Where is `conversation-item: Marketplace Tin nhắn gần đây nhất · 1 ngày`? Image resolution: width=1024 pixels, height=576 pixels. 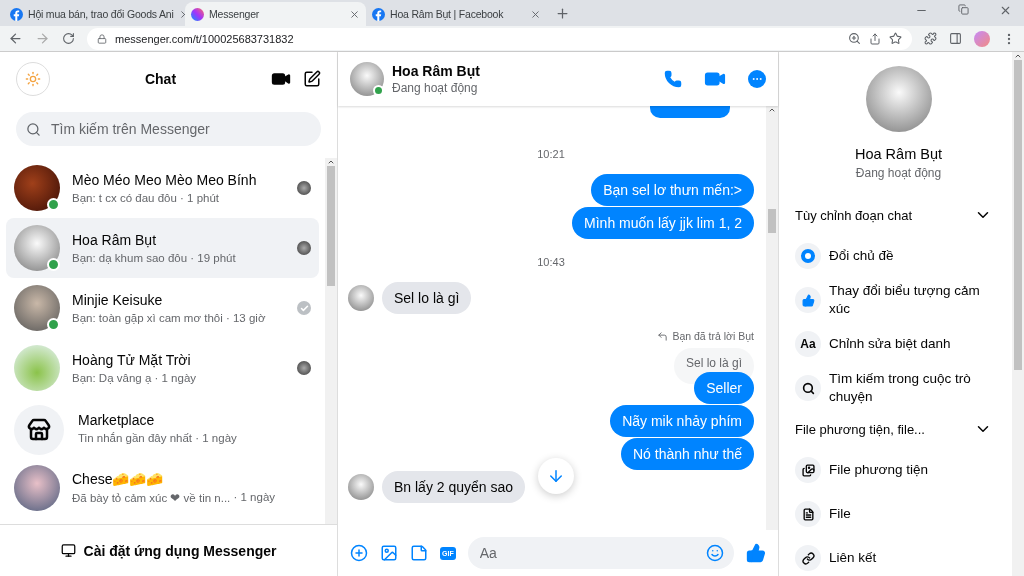 conversation-item: Marketplace Tin nhắn gần đây nhất · 1 ngày is located at coordinates (162, 428).